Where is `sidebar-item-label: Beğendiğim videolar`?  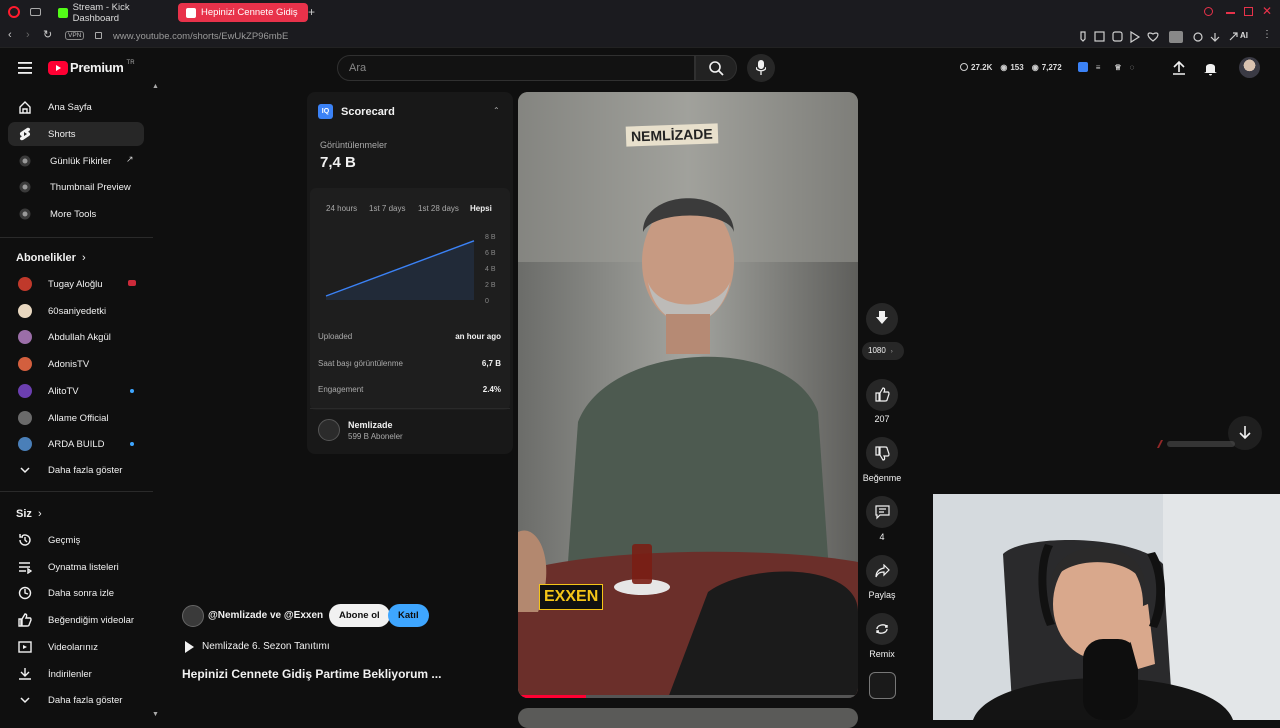 sidebar-item-label: Beğendiğim videolar is located at coordinates (91, 621).